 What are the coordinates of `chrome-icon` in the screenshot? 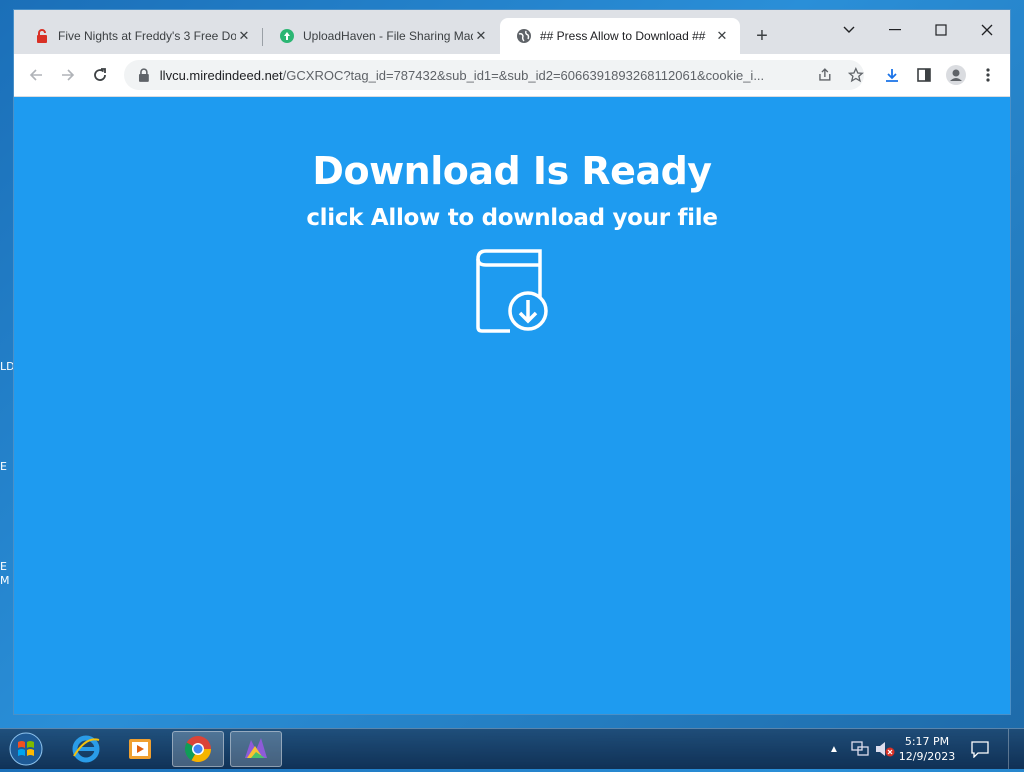 It's located at (198, 749).